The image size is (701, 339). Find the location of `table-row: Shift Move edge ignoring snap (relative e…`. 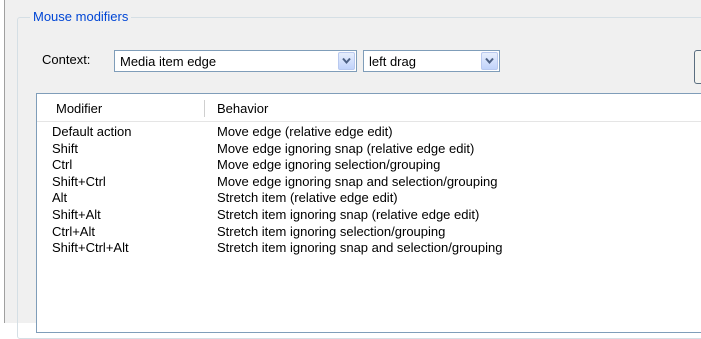

table-row: Shift Move edge ignoring snap (relative e… is located at coordinates (369, 149).